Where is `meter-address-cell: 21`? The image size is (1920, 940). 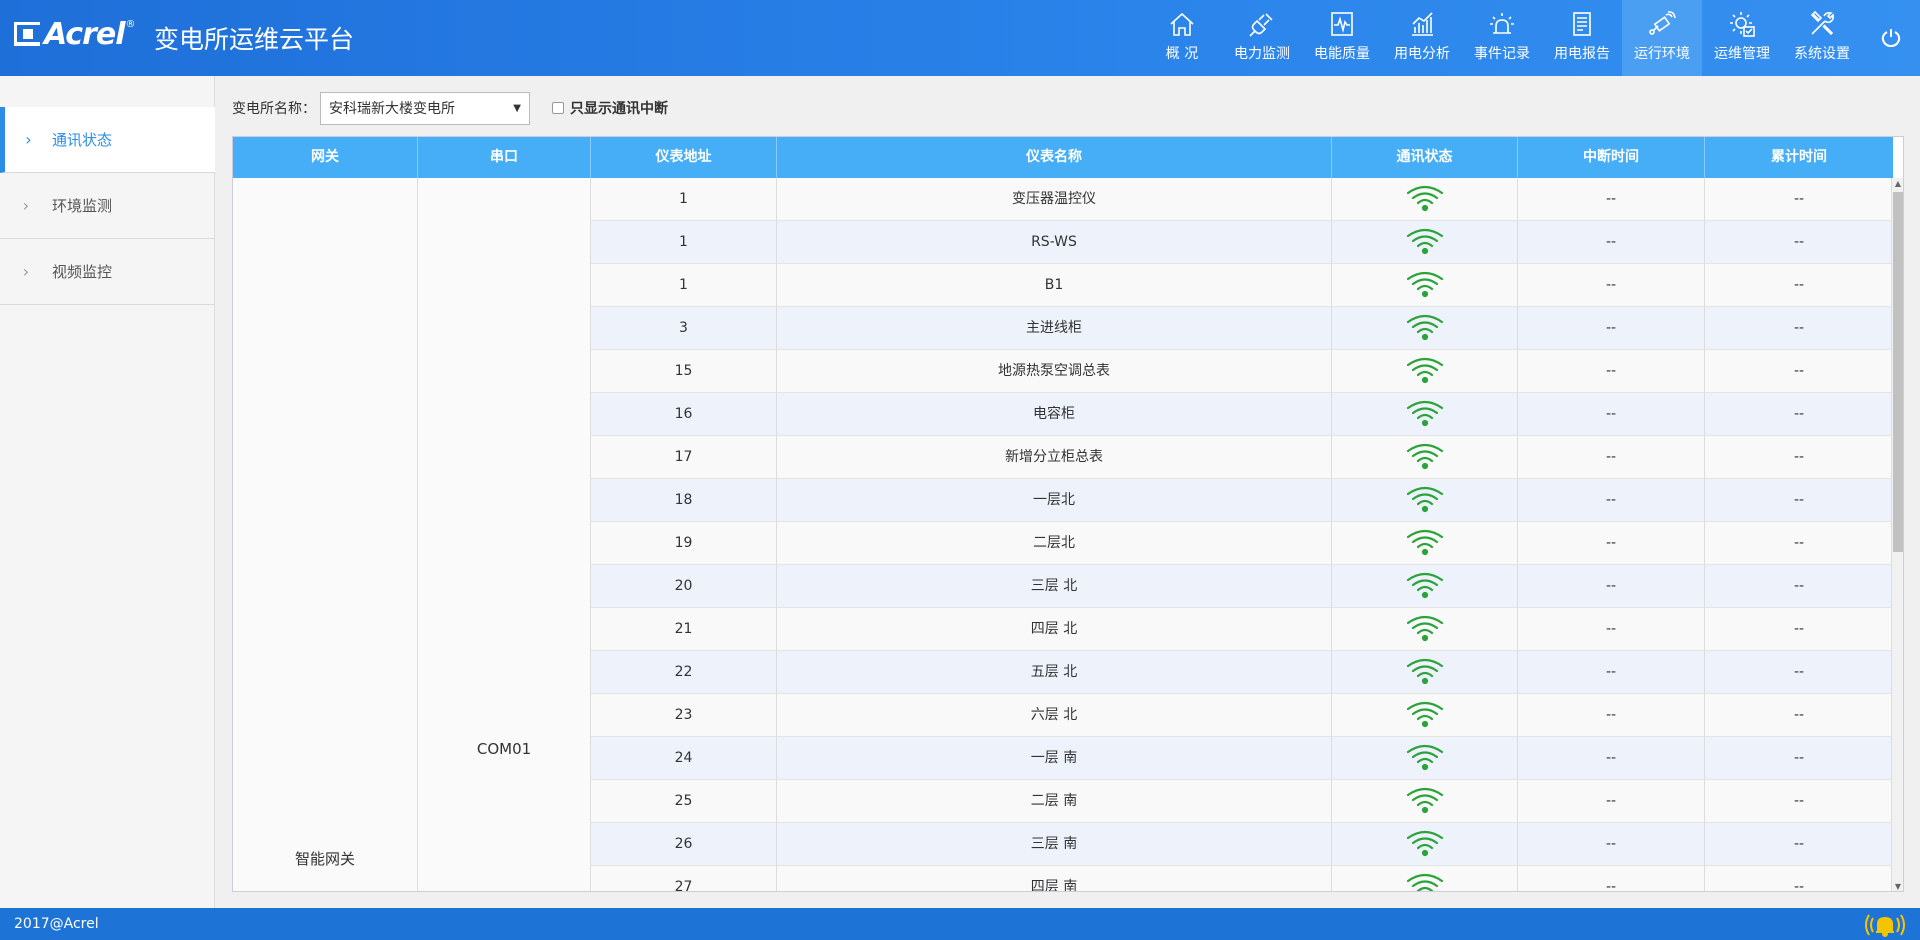
meter-address-cell: 21 is located at coordinates (684, 629).